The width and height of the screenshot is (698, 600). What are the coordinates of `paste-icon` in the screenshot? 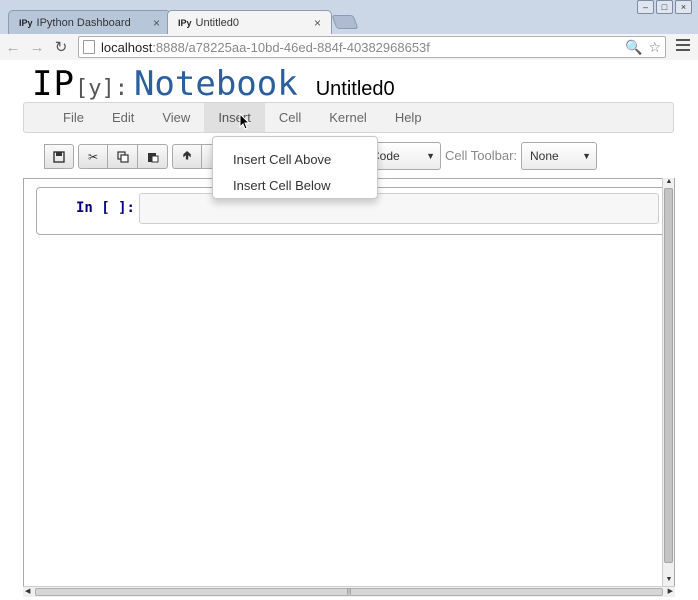 It's located at (153, 156).